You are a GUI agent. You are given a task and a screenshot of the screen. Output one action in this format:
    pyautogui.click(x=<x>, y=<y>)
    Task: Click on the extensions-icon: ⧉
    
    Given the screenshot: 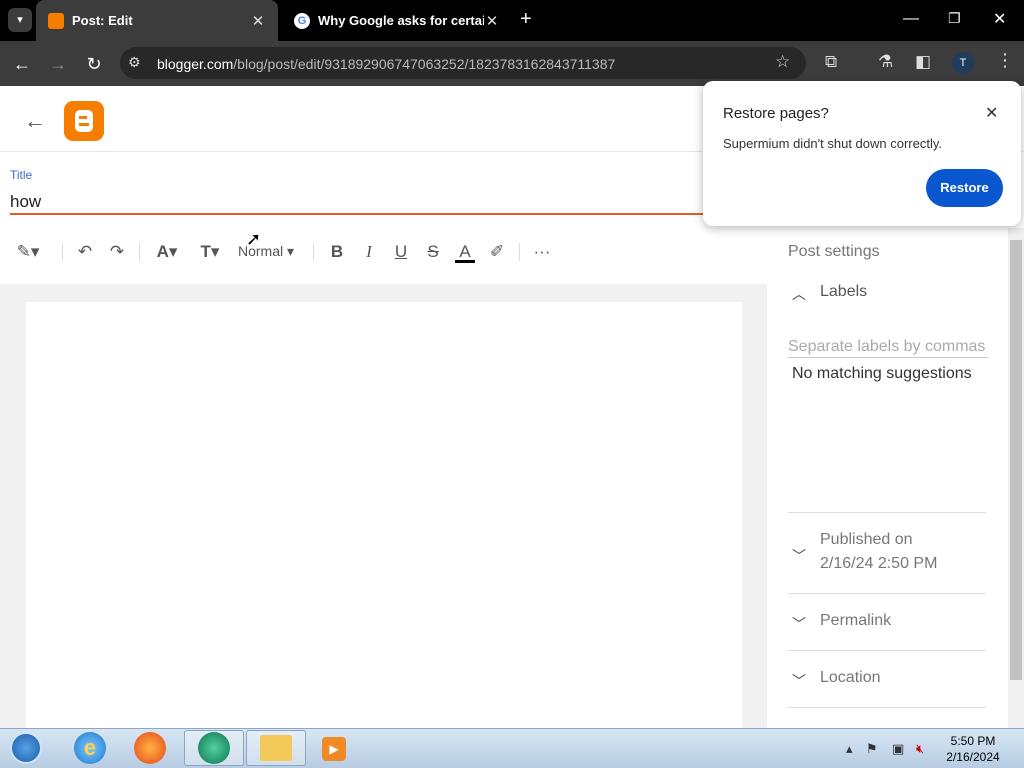 What is the action you would take?
    pyautogui.click(x=831, y=62)
    